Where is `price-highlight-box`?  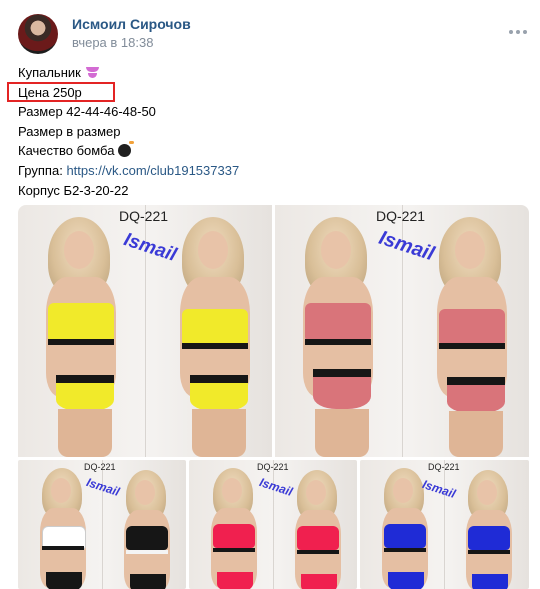 price-highlight-box is located at coordinates (61, 91).